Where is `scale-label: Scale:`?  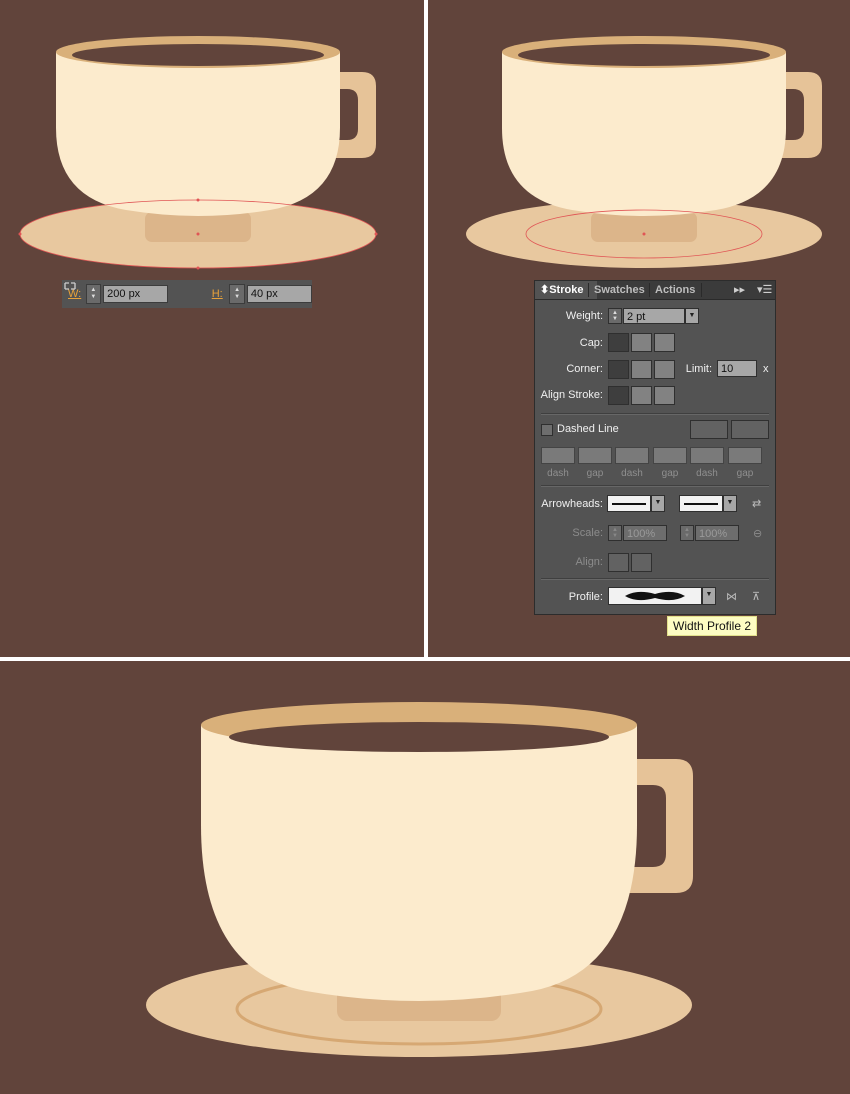
scale-label: Scale: is located at coordinates (587, 533).